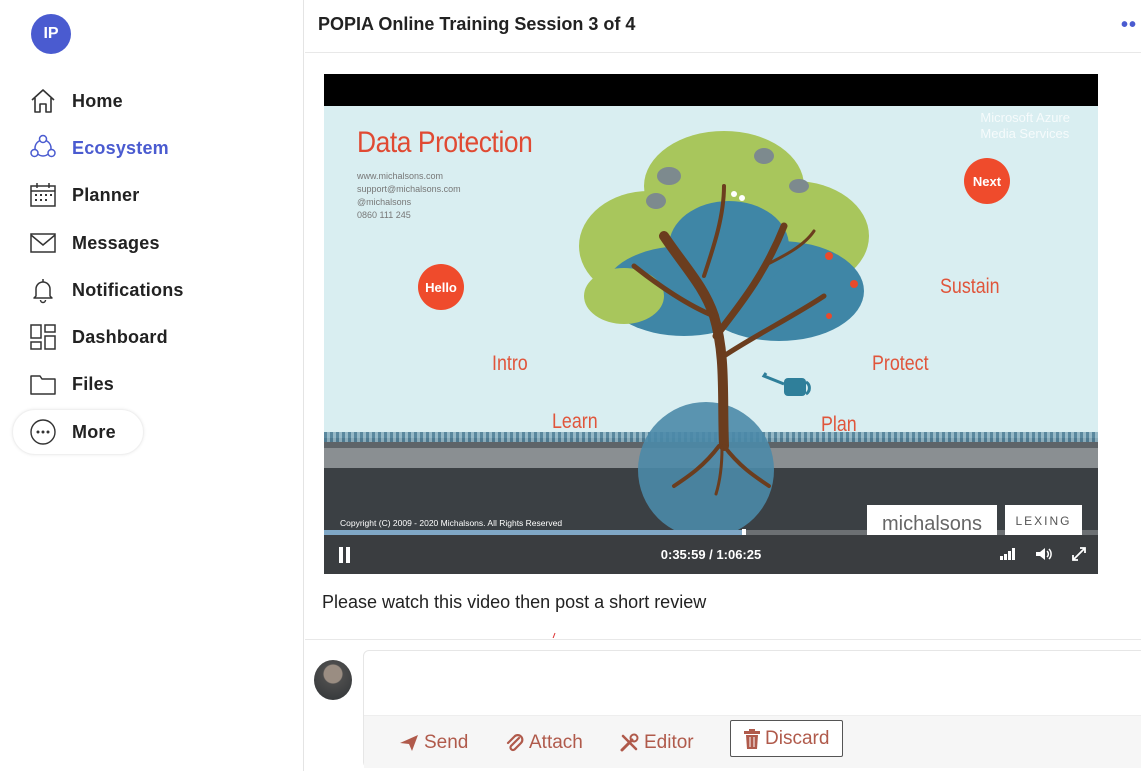 This screenshot has height=771, width=1141. I want to click on header: POPIA Online Training Session 3 of 4 ••, so click(723, 26).